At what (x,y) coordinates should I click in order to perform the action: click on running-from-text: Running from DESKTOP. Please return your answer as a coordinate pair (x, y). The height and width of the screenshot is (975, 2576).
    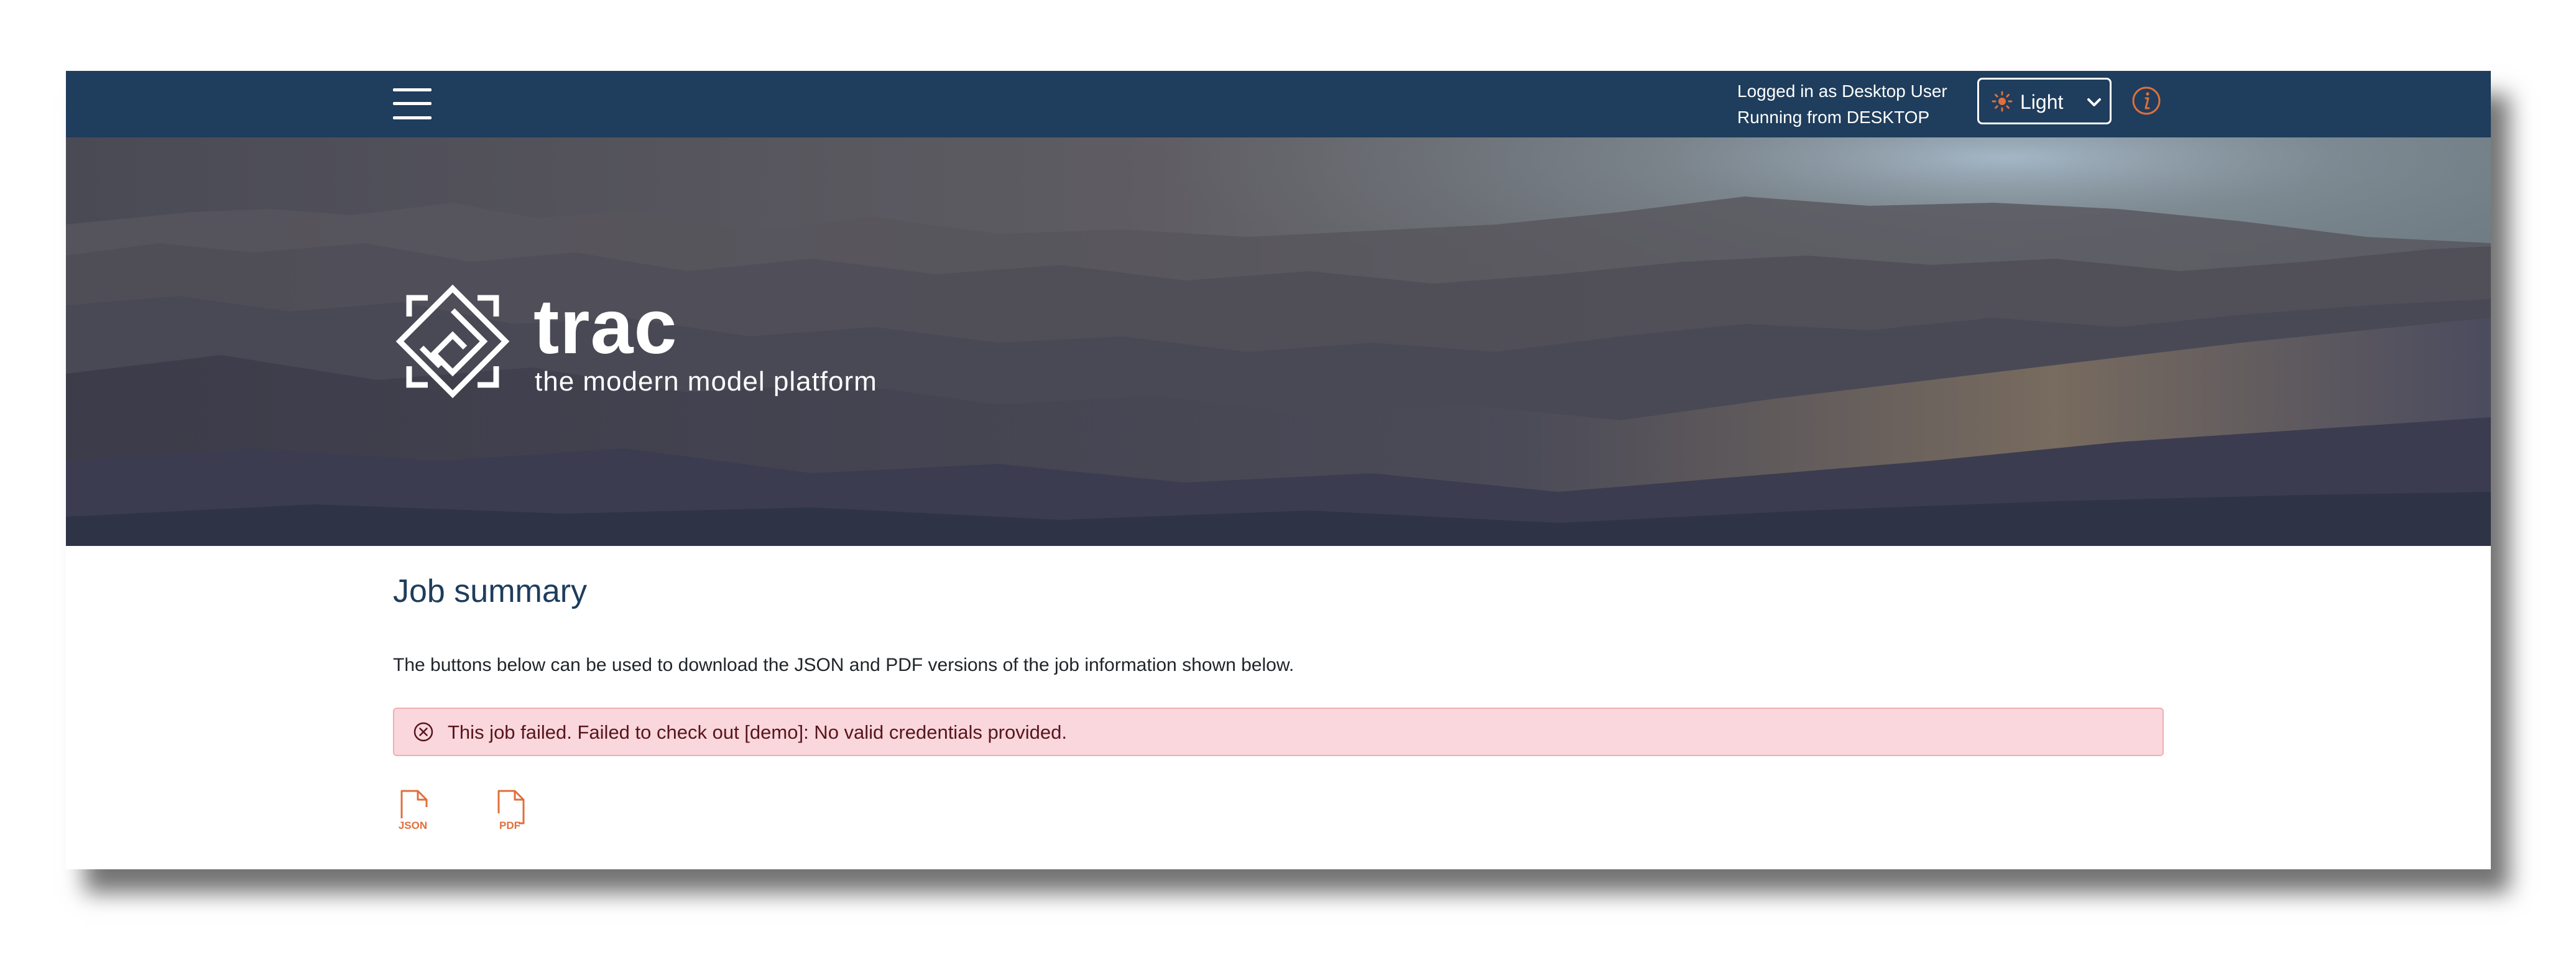
    Looking at the image, I should click on (1833, 117).